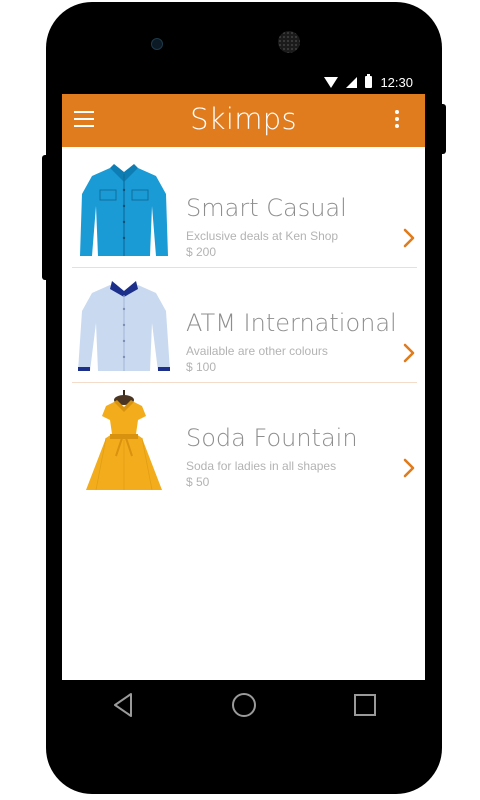 The width and height of the screenshot is (480, 800). What do you see at coordinates (397, 121) in the screenshot?
I see `more-vert-icon` at bounding box center [397, 121].